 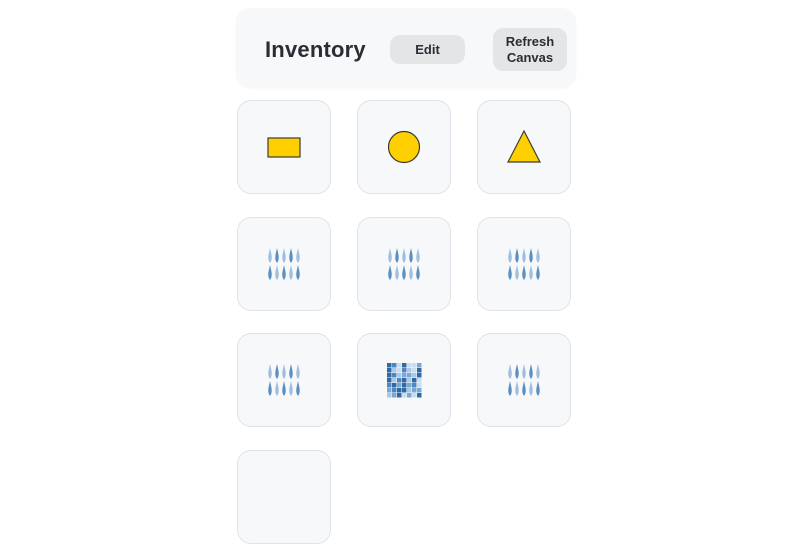 I want to click on mosaic-pattern-icon, so click(x=404, y=380).